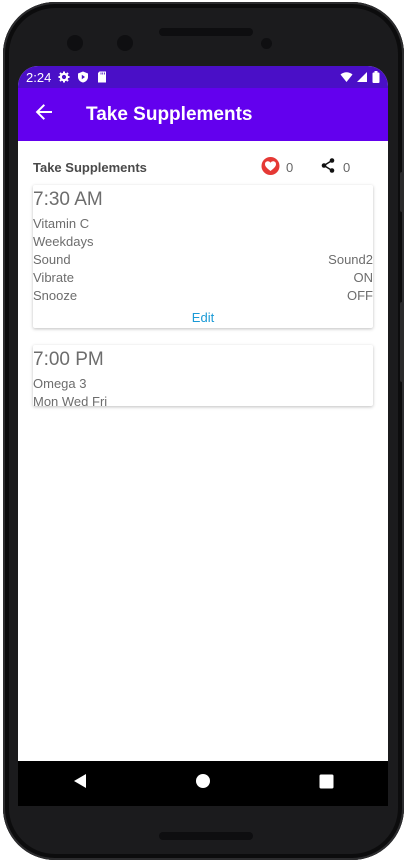  I want to click on shield-play-icon, so click(83, 77).